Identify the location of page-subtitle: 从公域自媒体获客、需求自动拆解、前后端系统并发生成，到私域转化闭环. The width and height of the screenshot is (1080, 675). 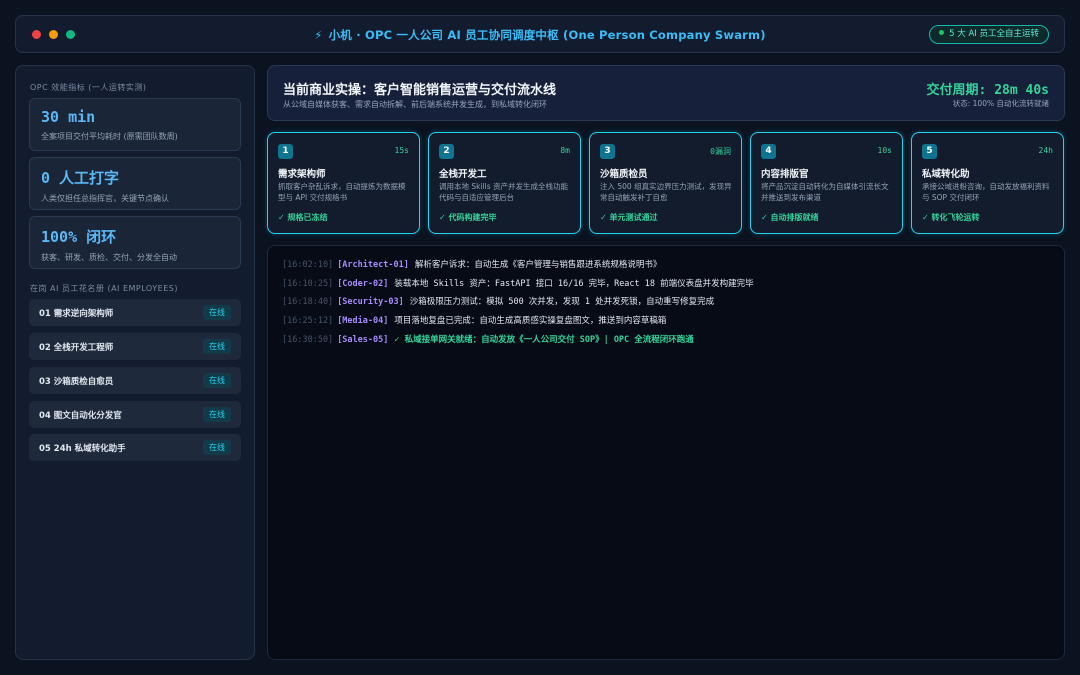
(415, 104).